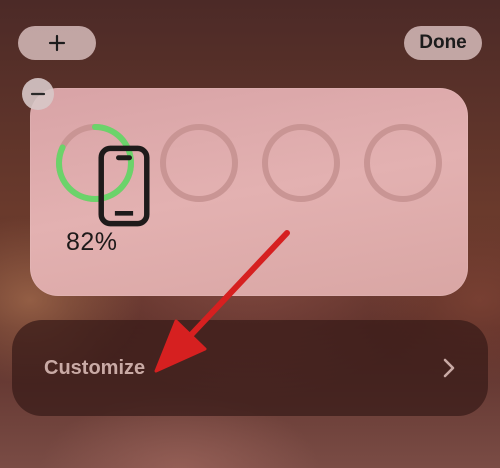 The height and width of the screenshot is (468, 500). Describe the element at coordinates (95, 368) in the screenshot. I see `customize-label: Customize` at that location.